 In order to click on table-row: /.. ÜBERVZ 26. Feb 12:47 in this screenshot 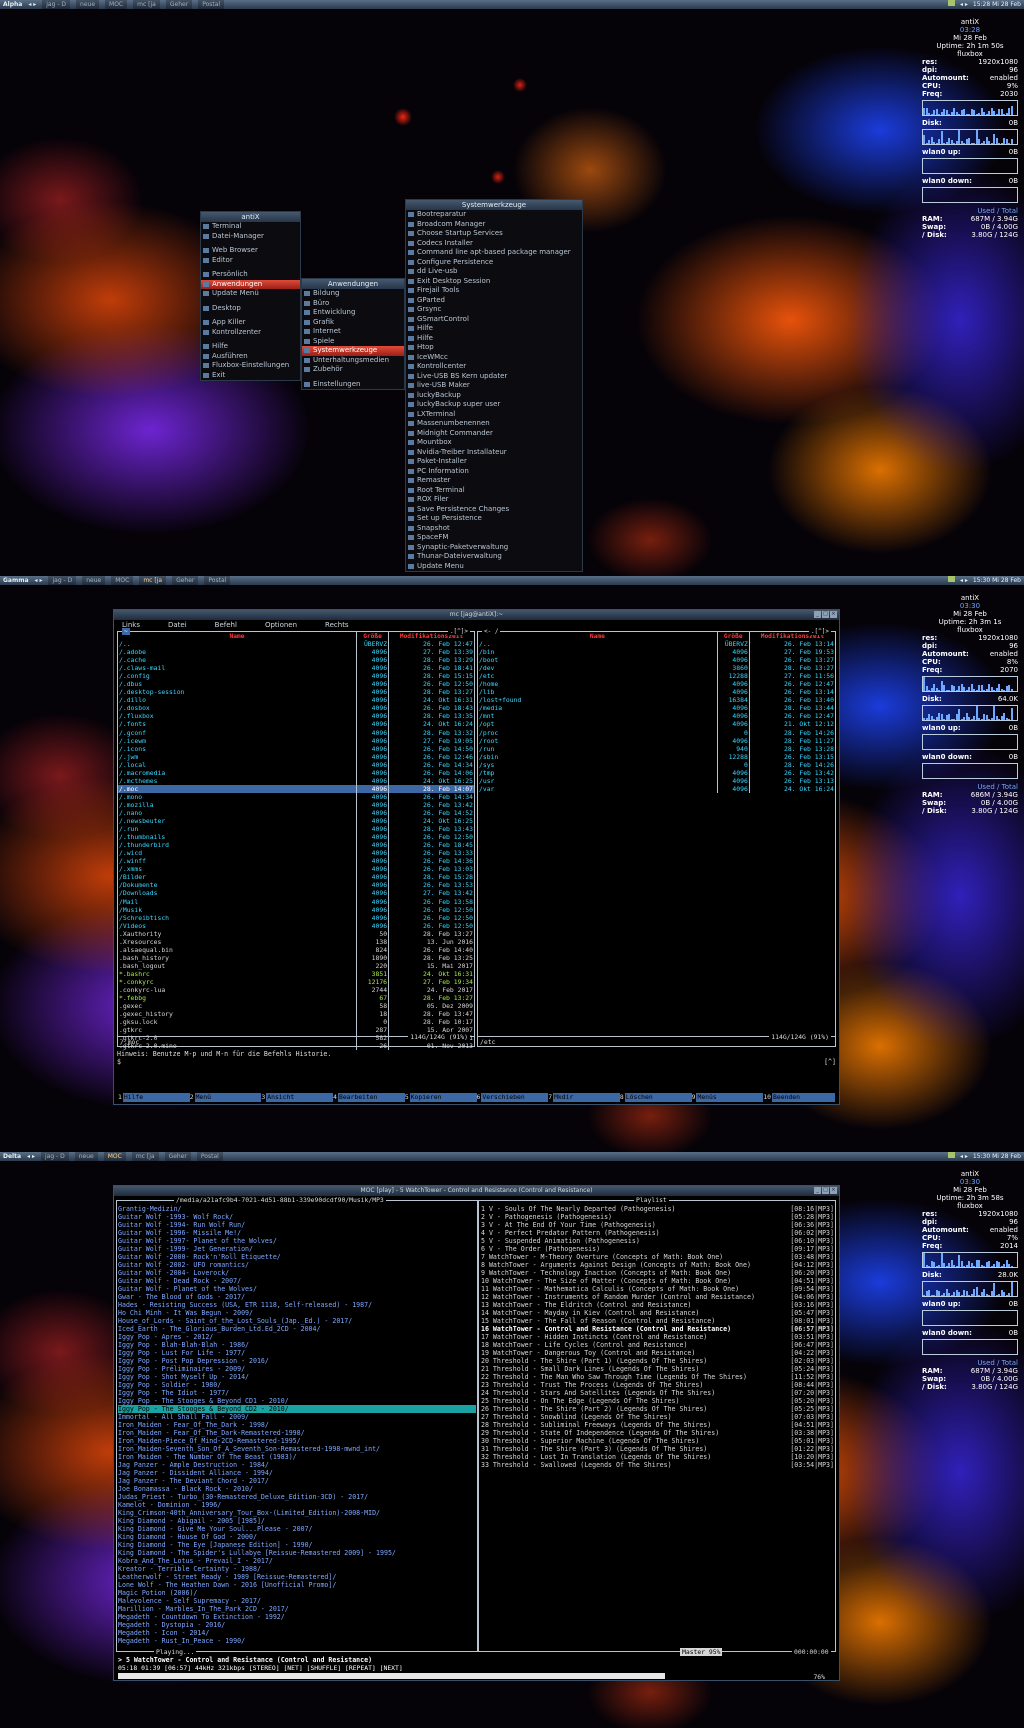, I will do `click(296, 644)`.